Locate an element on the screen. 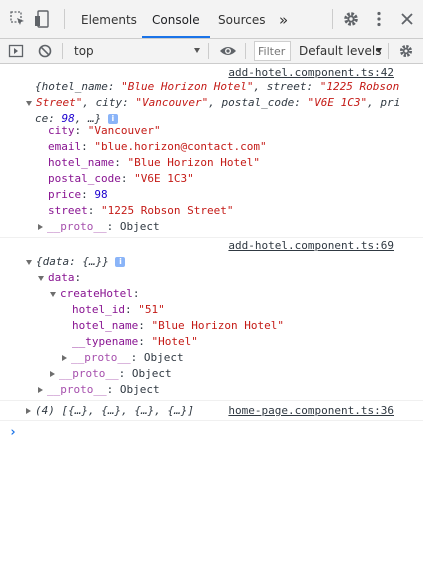  tab-console: Console is located at coordinates (176, 19).